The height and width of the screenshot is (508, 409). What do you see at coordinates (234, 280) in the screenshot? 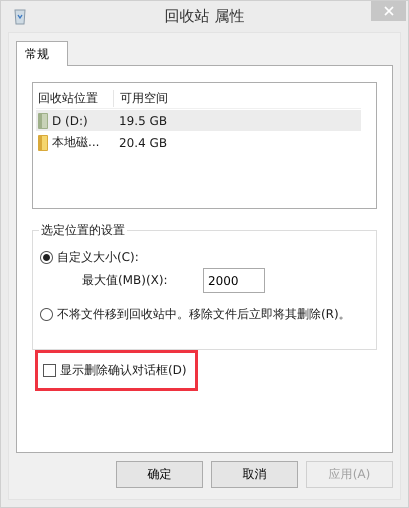
I see `input-field: 2000` at bounding box center [234, 280].